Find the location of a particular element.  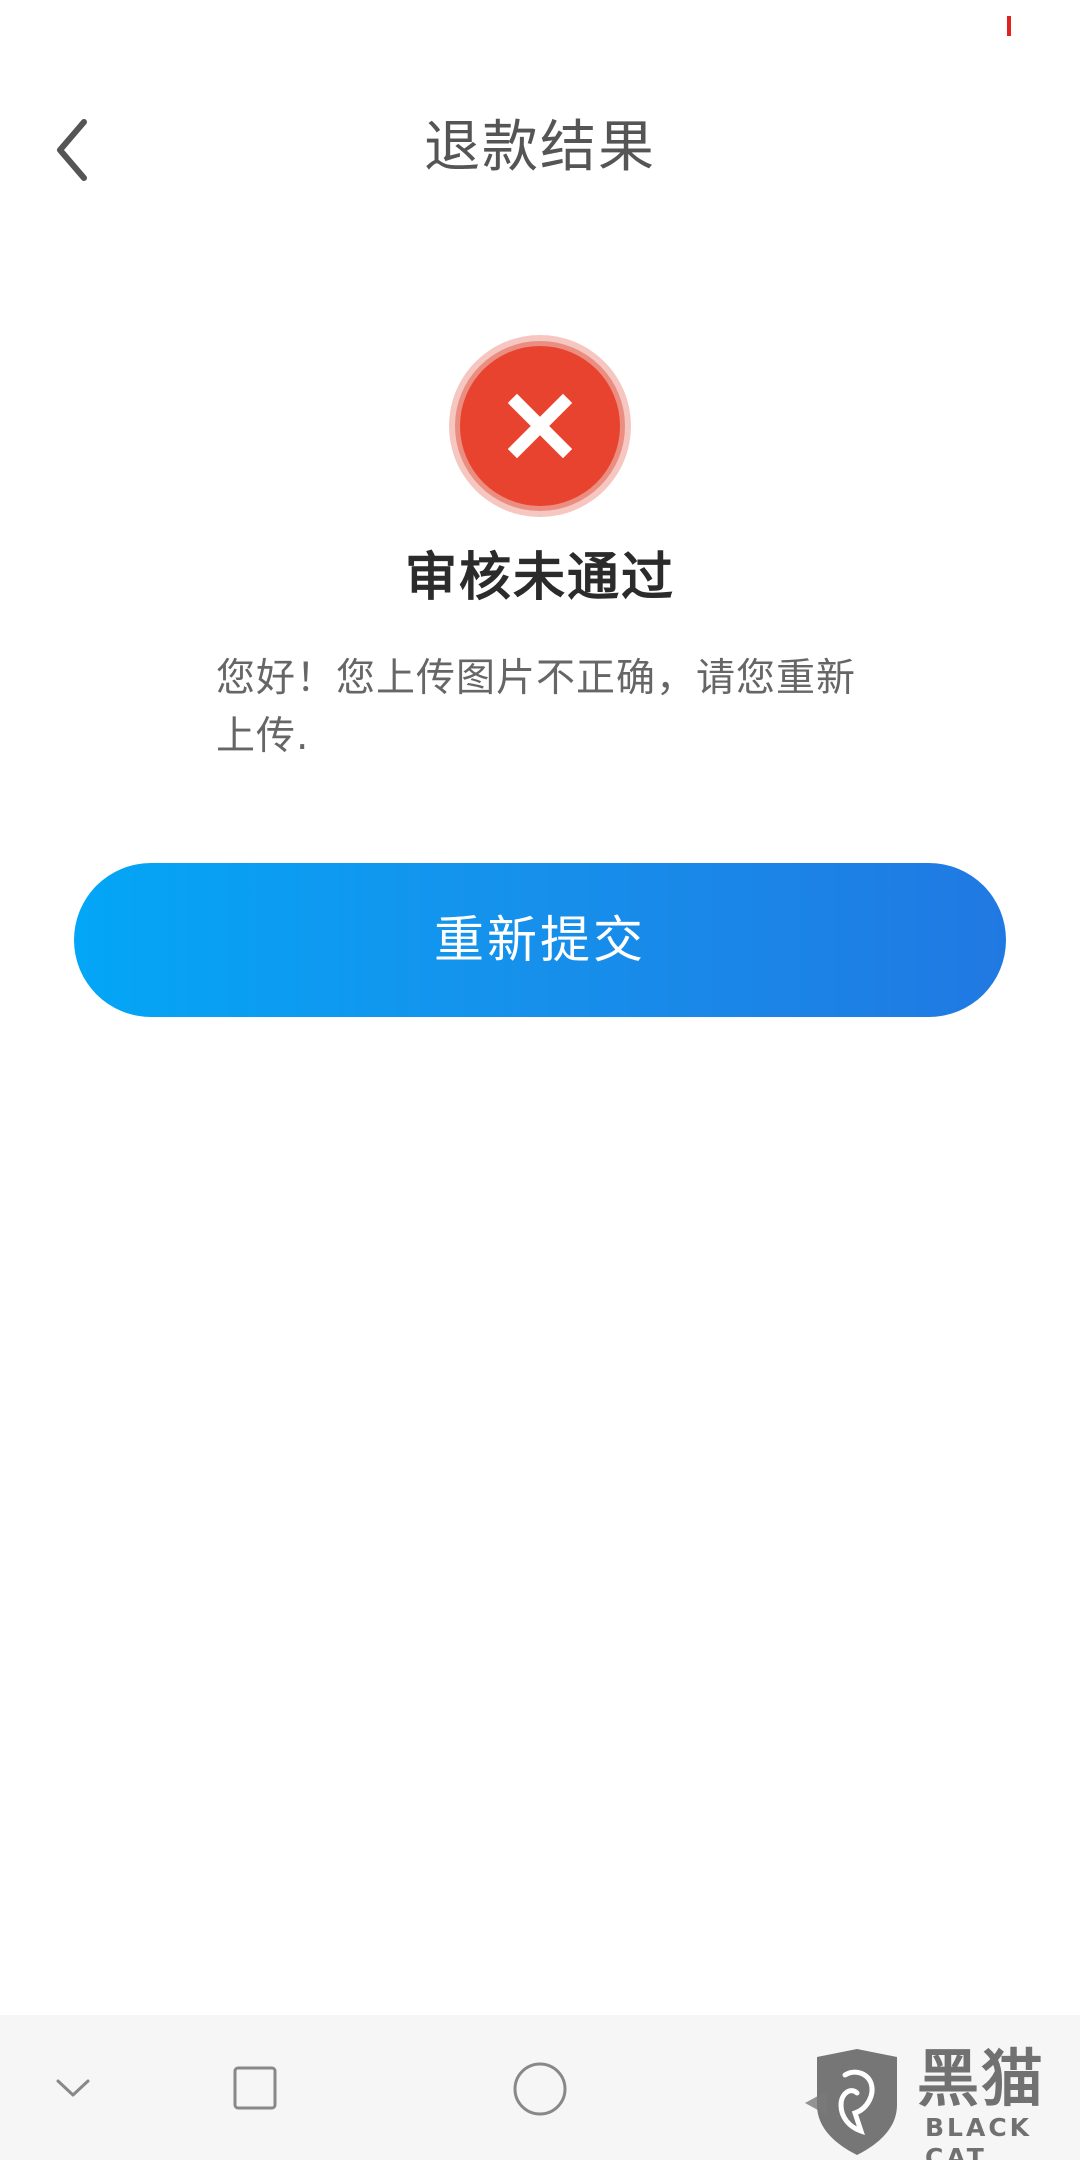

chevron-down-icon is located at coordinates (73, 2088).